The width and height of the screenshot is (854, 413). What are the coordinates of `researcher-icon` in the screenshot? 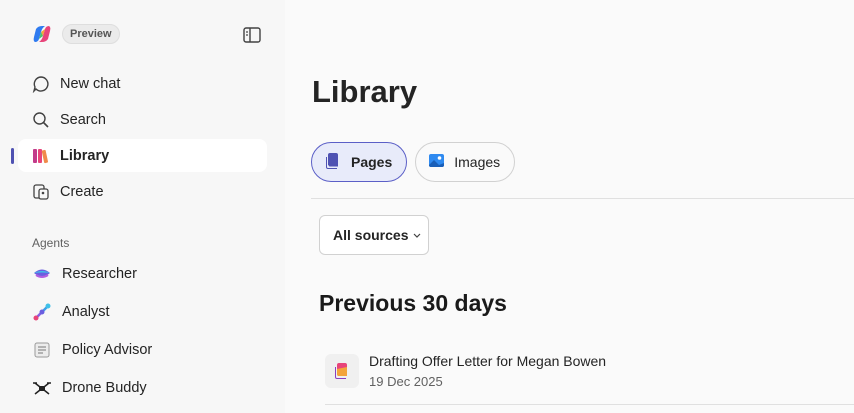 It's located at (42, 274).